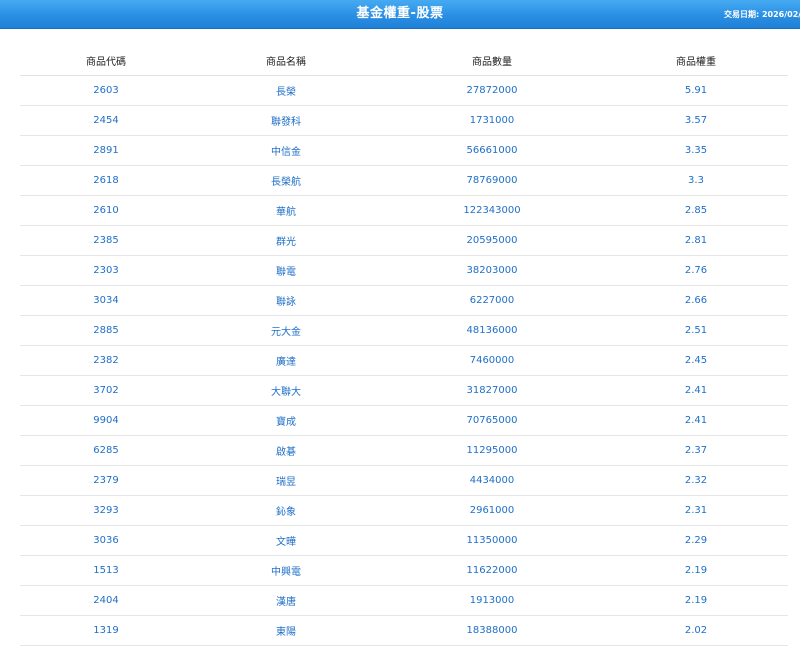  I want to click on cell-quantity: 122343000, so click(492, 210).